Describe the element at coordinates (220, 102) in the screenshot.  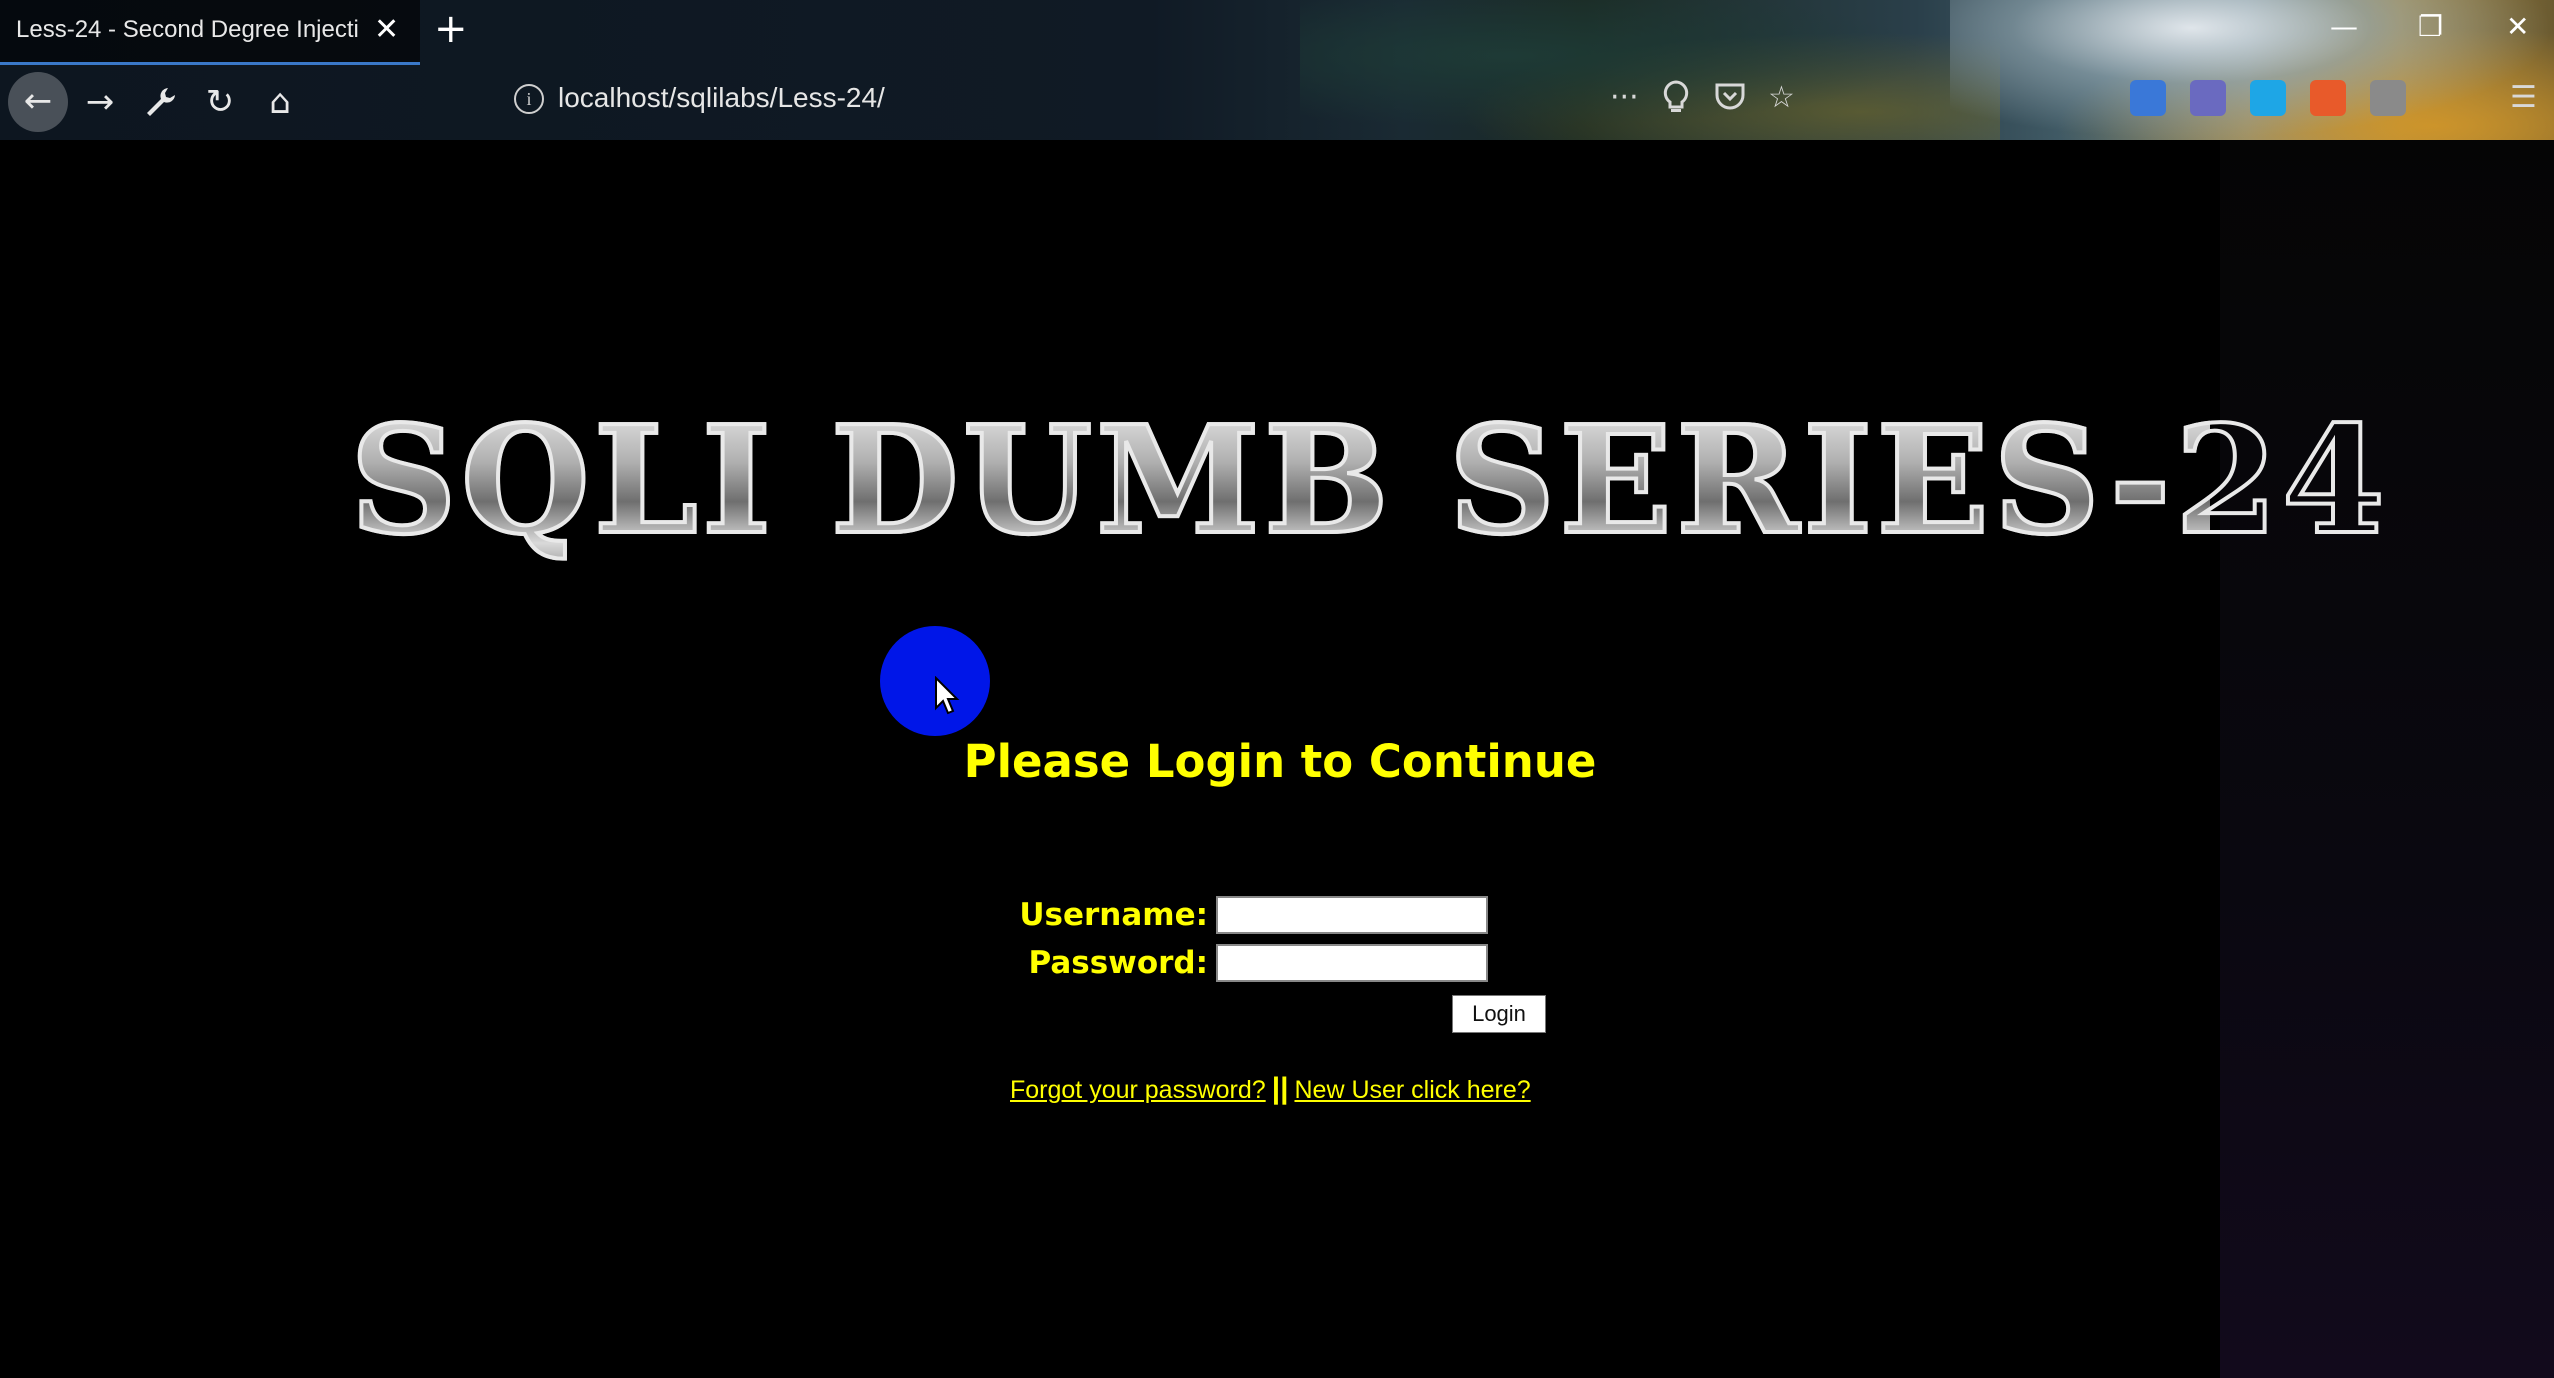
I see `reload-icon: ↻` at that location.